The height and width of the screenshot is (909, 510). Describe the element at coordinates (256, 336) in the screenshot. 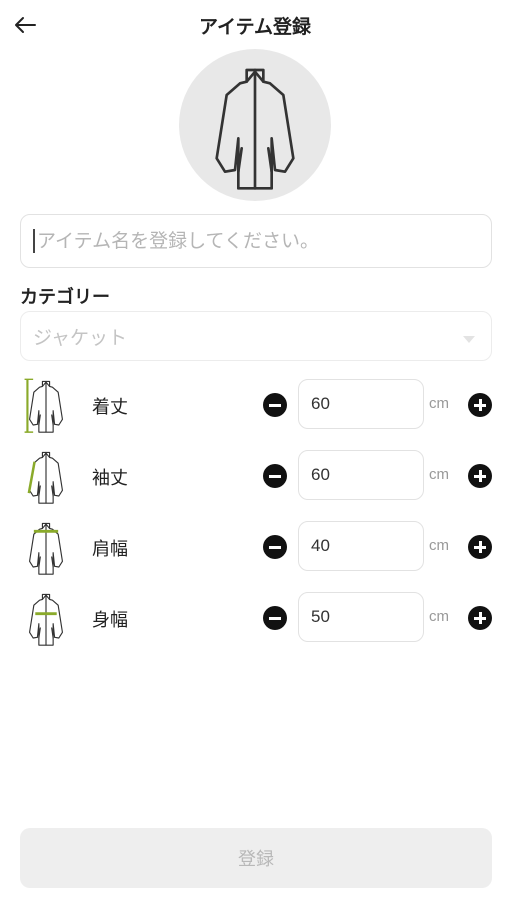

I see `category-select: ジャケット` at that location.